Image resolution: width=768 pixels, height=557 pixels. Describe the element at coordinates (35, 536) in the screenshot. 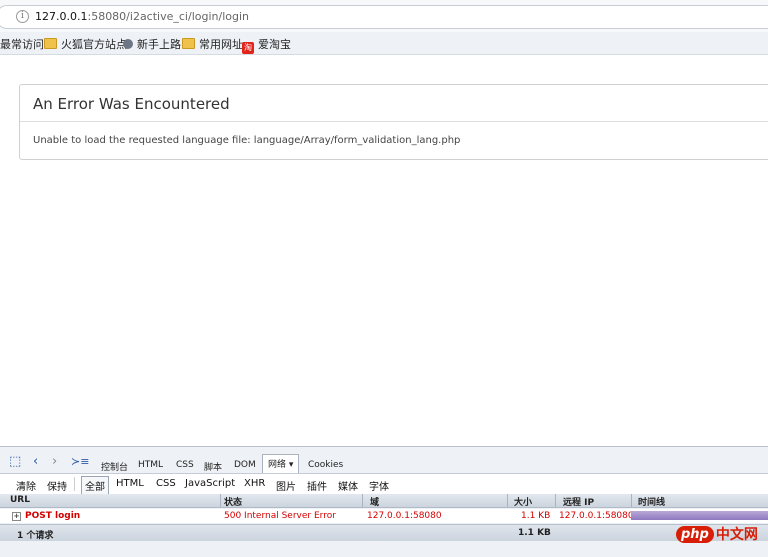

I see `request-count: 1 个请求` at that location.